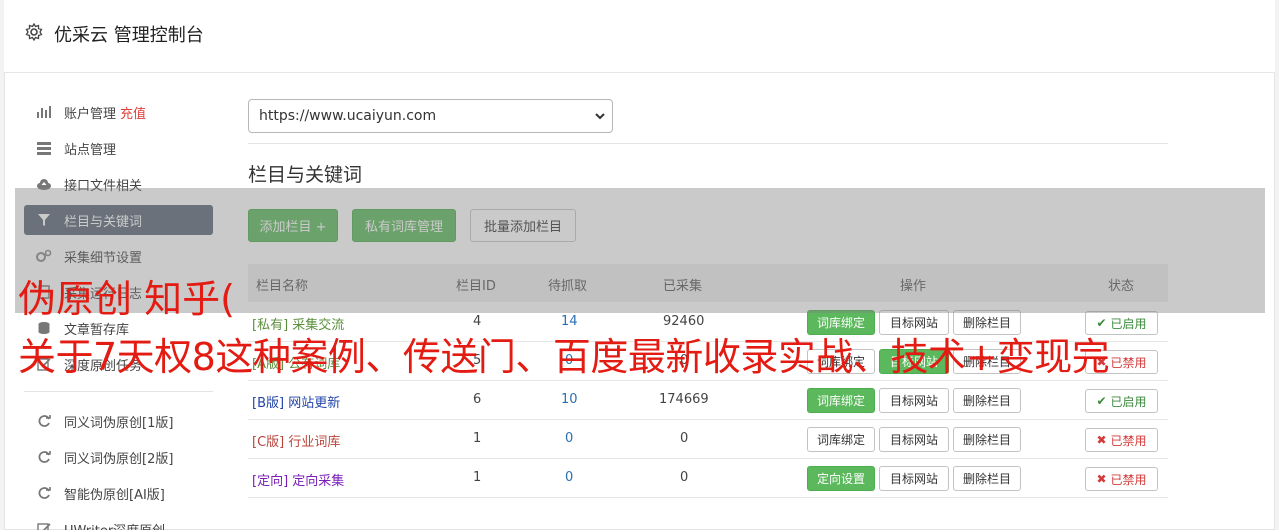  What do you see at coordinates (569, 399) in the screenshot?
I see `pending-count: 10` at bounding box center [569, 399].